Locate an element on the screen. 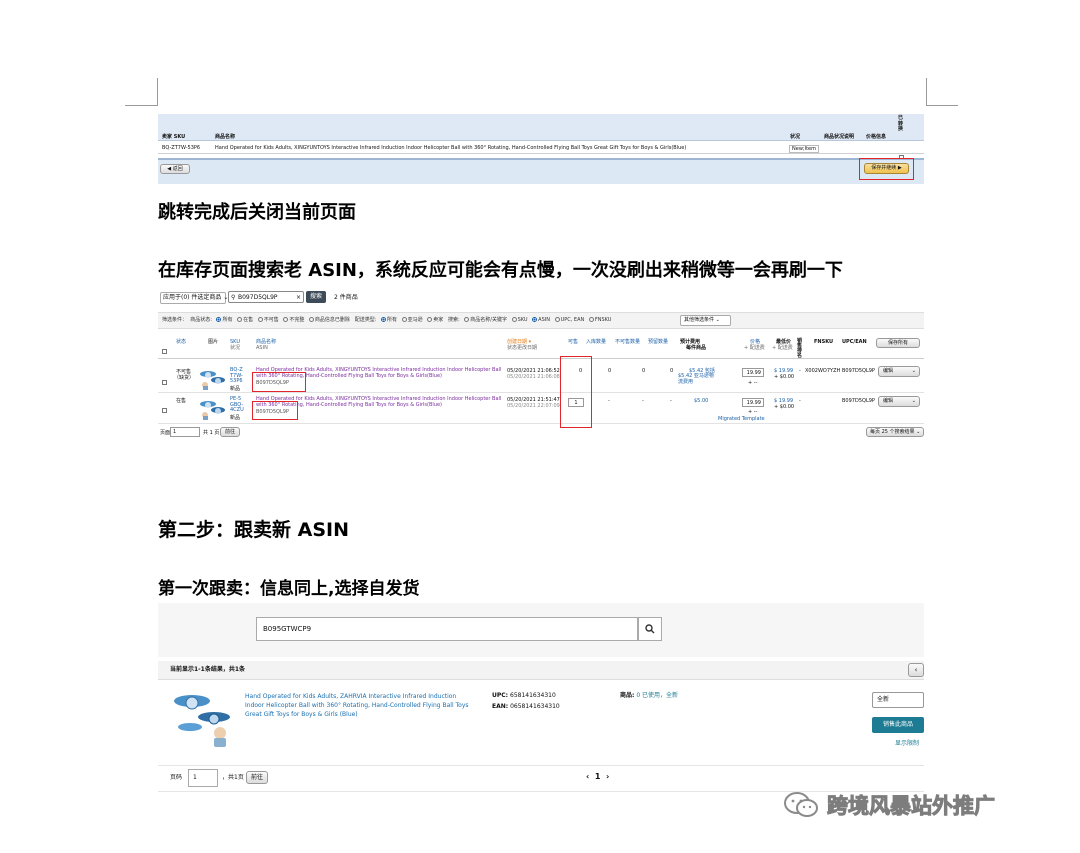  inventory-search-input: ⚲ B097D5QL9P × is located at coordinates (266, 297).